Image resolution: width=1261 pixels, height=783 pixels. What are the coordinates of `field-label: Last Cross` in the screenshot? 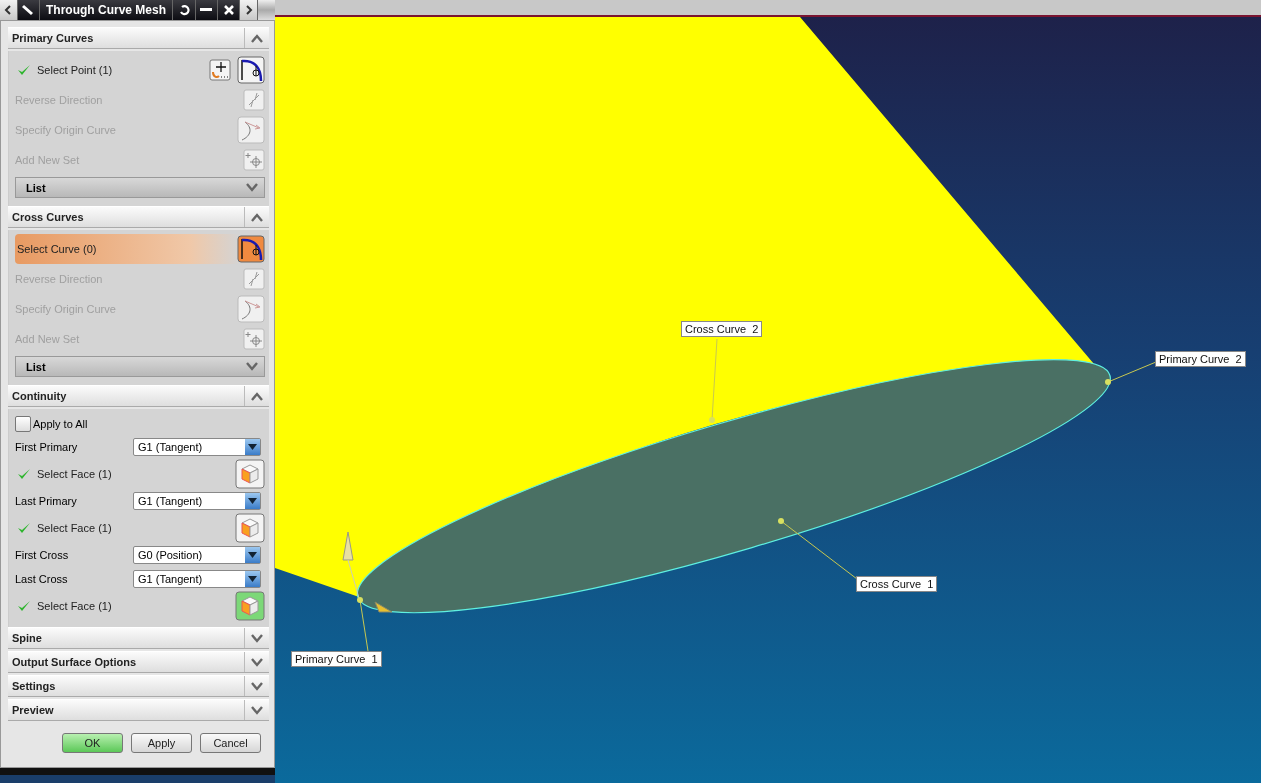 It's located at (42, 579).